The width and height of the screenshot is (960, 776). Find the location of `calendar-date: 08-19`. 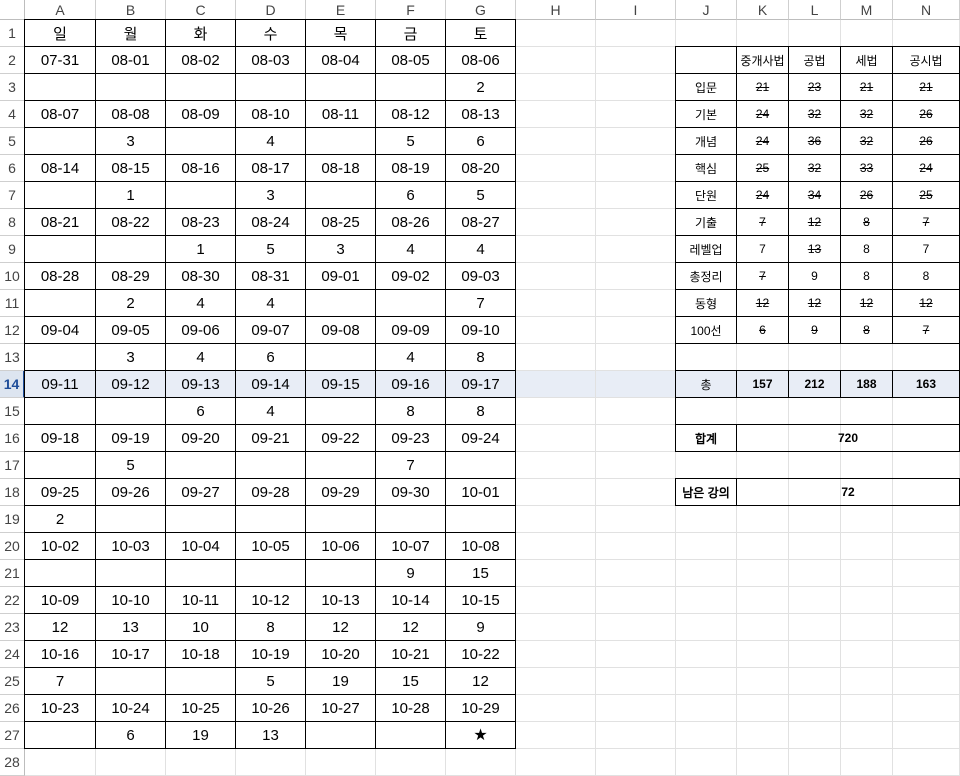

calendar-date: 08-19 is located at coordinates (410, 168).